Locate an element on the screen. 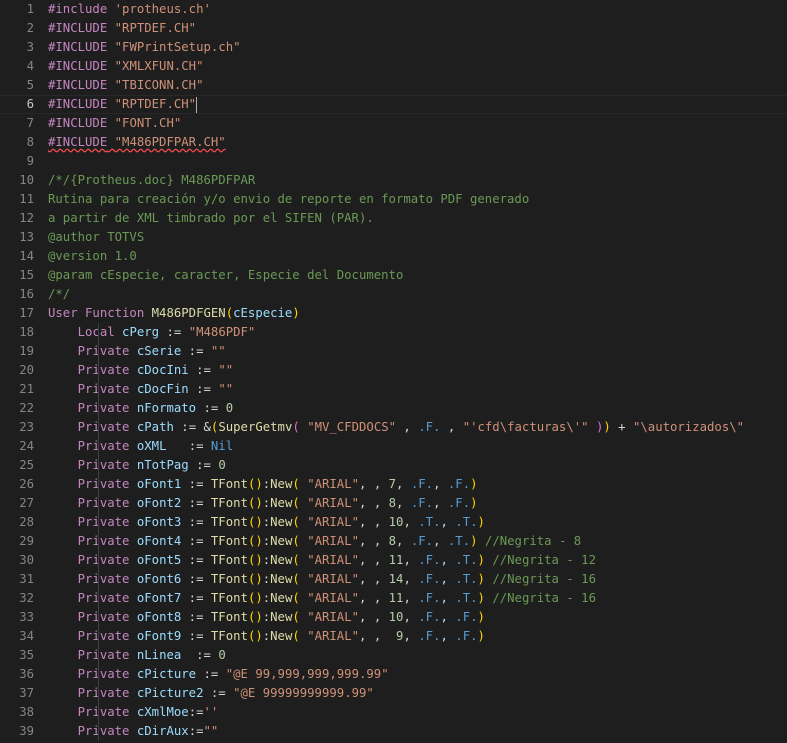  code-line: 19 Private cSerie := "" is located at coordinates (393, 351).